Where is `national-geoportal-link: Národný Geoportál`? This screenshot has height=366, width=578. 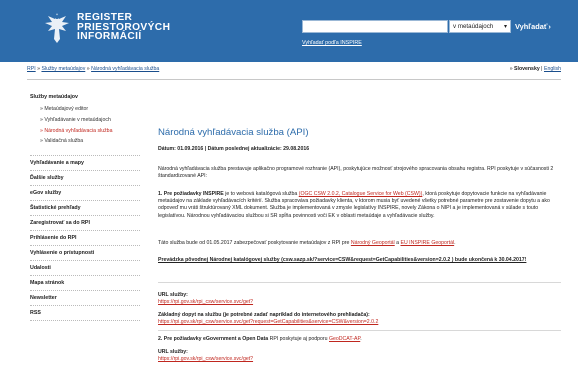 national-geoportal-link: Národný Geoportál is located at coordinates (373, 243).